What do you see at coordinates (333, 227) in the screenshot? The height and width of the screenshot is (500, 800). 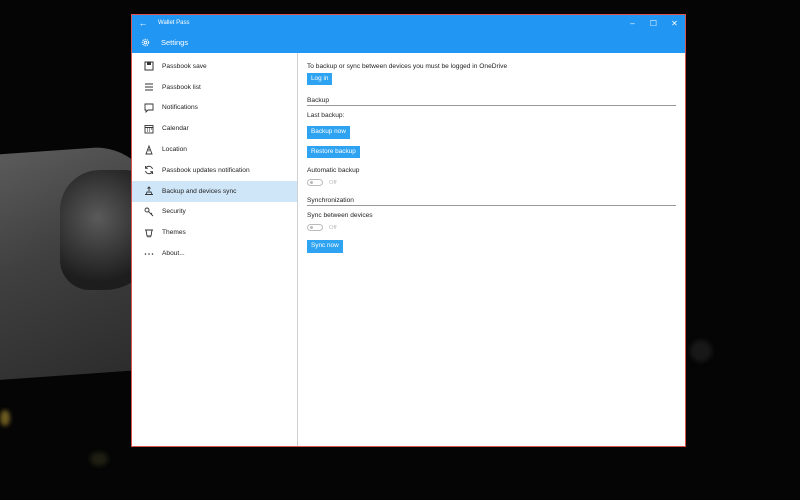 I see `sync-between-devices-state: Off` at bounding box center [333, 227].